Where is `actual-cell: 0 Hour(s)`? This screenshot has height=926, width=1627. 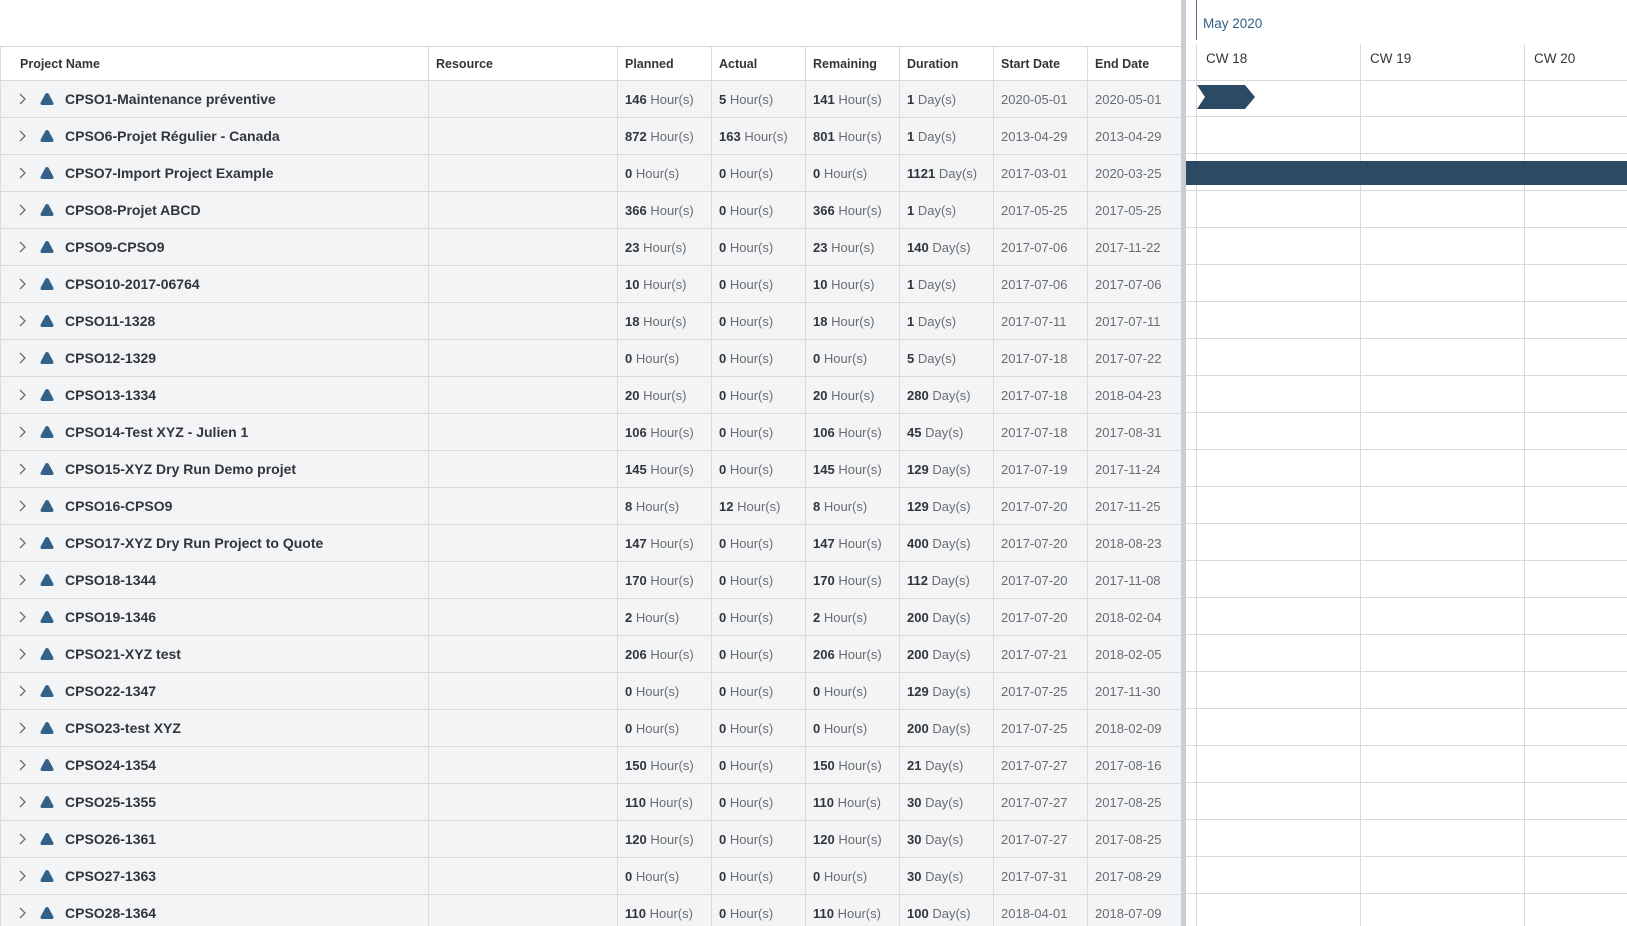 actual-cell: 0 Hour(s) is located at coordinates (758, 802).